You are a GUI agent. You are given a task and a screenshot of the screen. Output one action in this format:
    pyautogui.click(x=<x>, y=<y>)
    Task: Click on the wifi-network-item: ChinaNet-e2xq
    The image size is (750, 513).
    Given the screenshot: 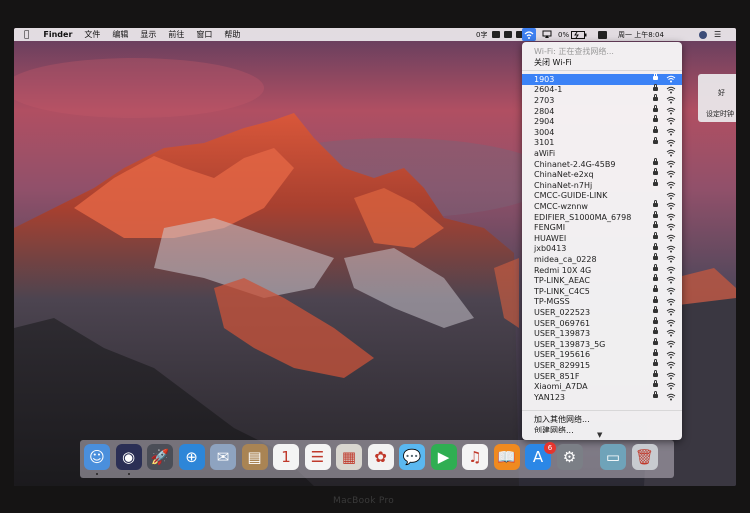 What is the action you would take?
    pyautogui.click(x=602, y=174)
    